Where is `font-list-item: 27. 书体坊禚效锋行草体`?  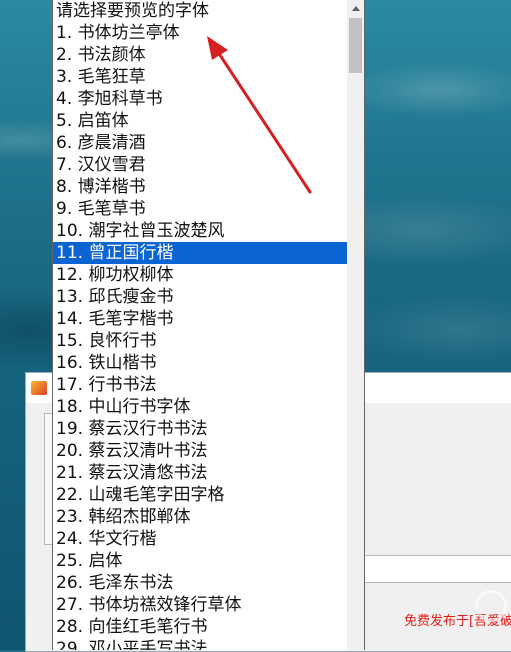 font-list-item: 27. 书体坊禚效锋行草体 is located at coordinates (200, 605).